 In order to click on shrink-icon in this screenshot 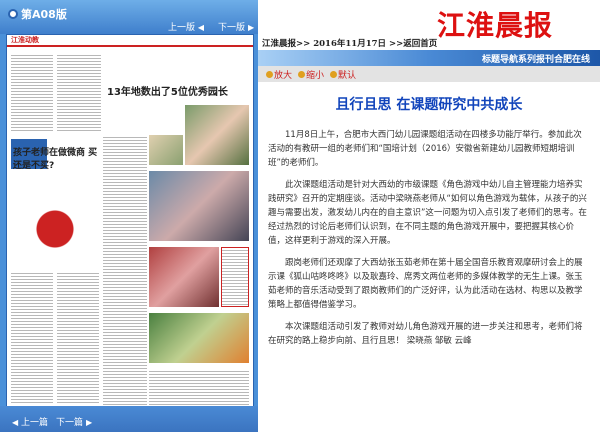, I will do `click(302, 74)`.